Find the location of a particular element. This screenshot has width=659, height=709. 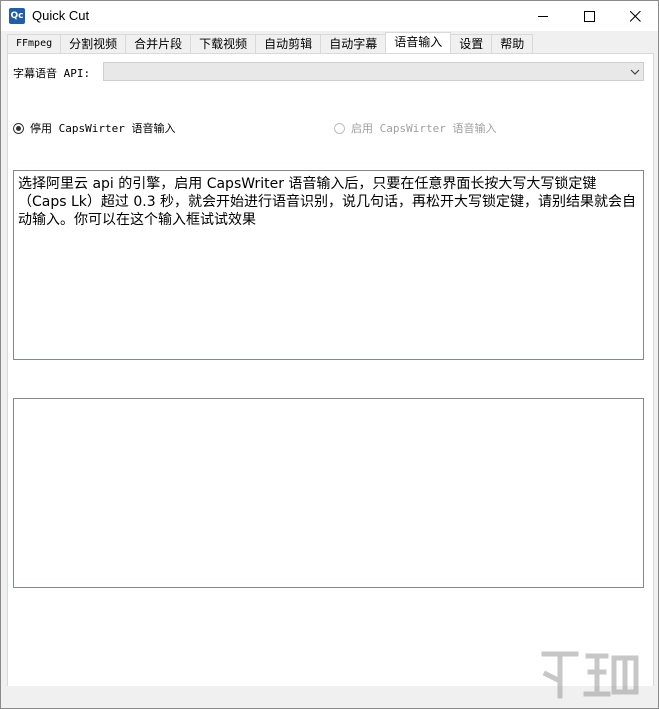

chevron-down-icon is located at coordinates (635, 72).